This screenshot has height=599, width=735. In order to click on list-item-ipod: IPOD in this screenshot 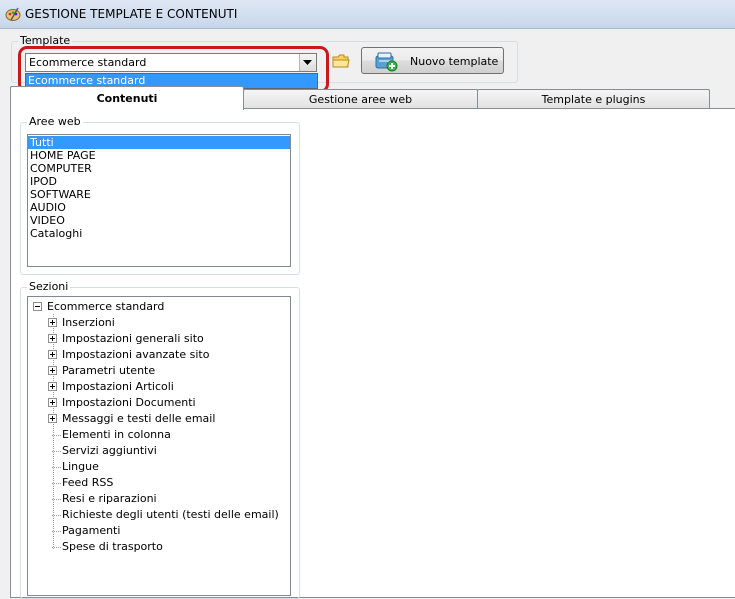, I will do `click(159, 181)`.